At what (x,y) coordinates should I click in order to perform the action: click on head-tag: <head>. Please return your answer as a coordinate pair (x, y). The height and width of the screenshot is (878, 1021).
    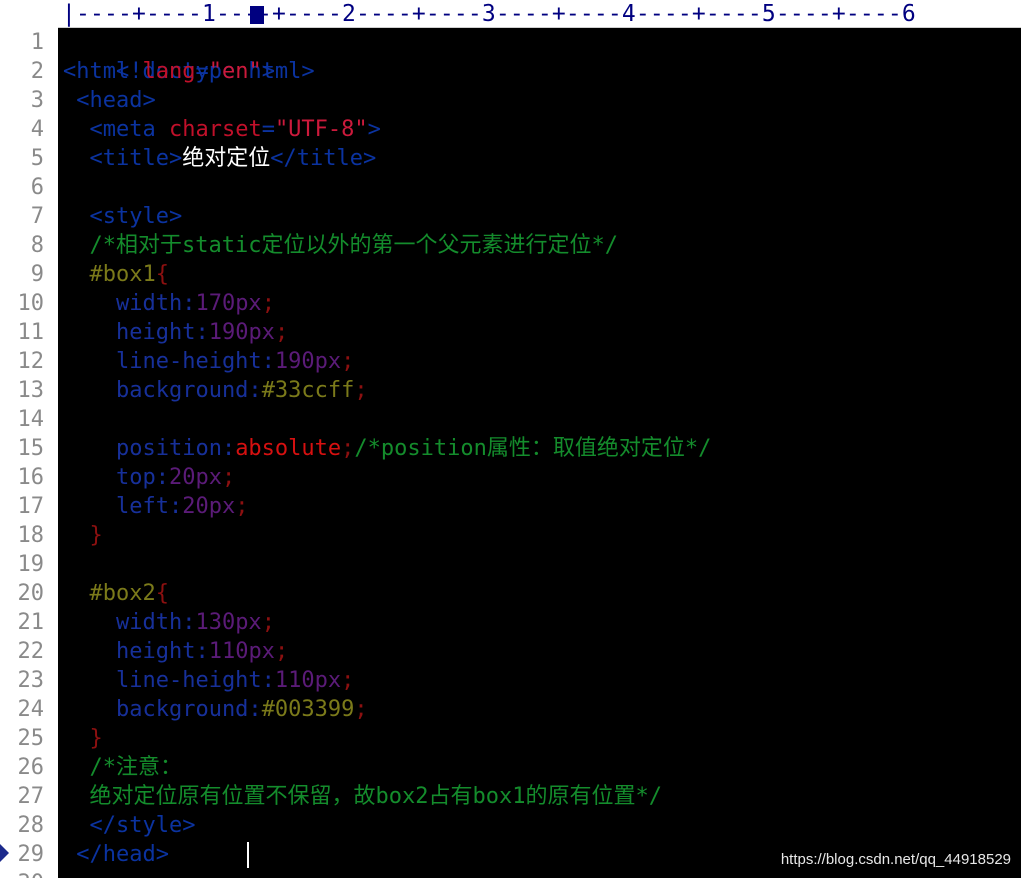
    Looking at the image, I should click on (109, 100).